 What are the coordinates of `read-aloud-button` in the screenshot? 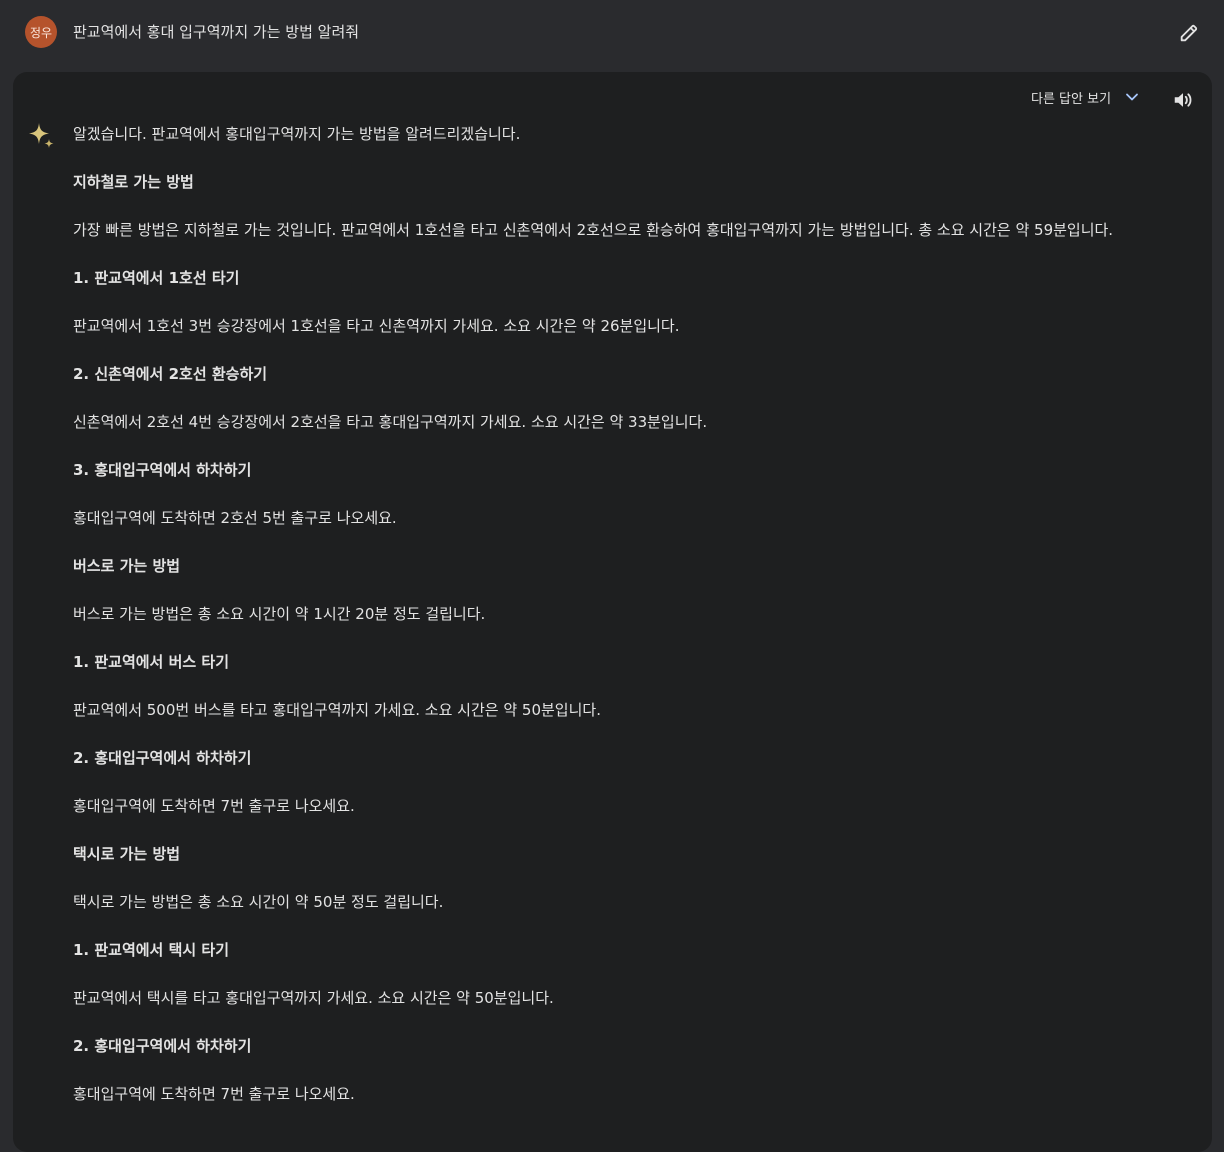 It's located at (1183, 100).